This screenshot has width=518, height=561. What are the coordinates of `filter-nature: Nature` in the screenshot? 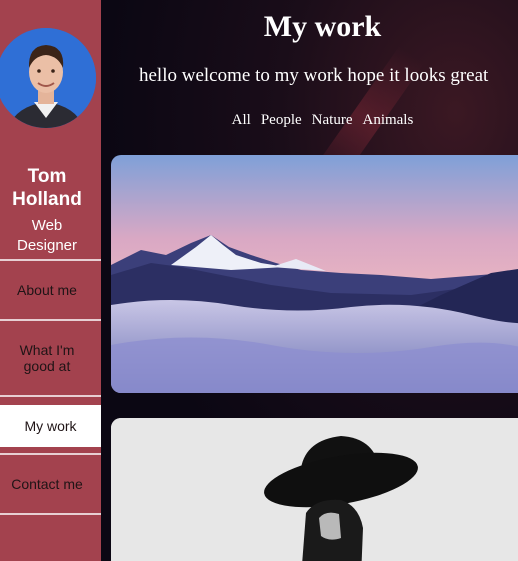 It's located at (332, 120).